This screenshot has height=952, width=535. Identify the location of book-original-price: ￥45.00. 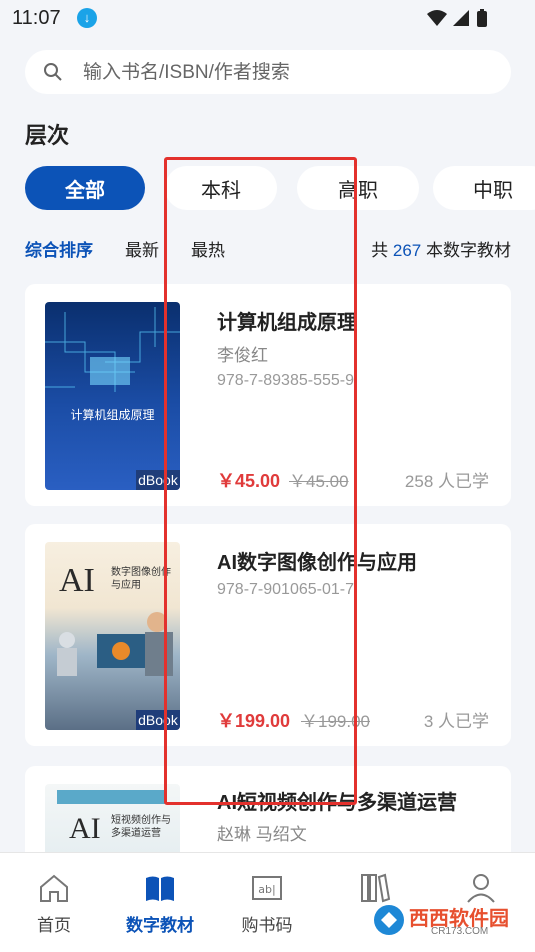
(319, 481).